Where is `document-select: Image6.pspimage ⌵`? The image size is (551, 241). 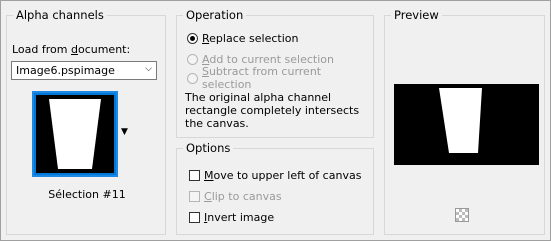 document-select: Image6.pspimage ⌵ is located at coordinates (84, 70).